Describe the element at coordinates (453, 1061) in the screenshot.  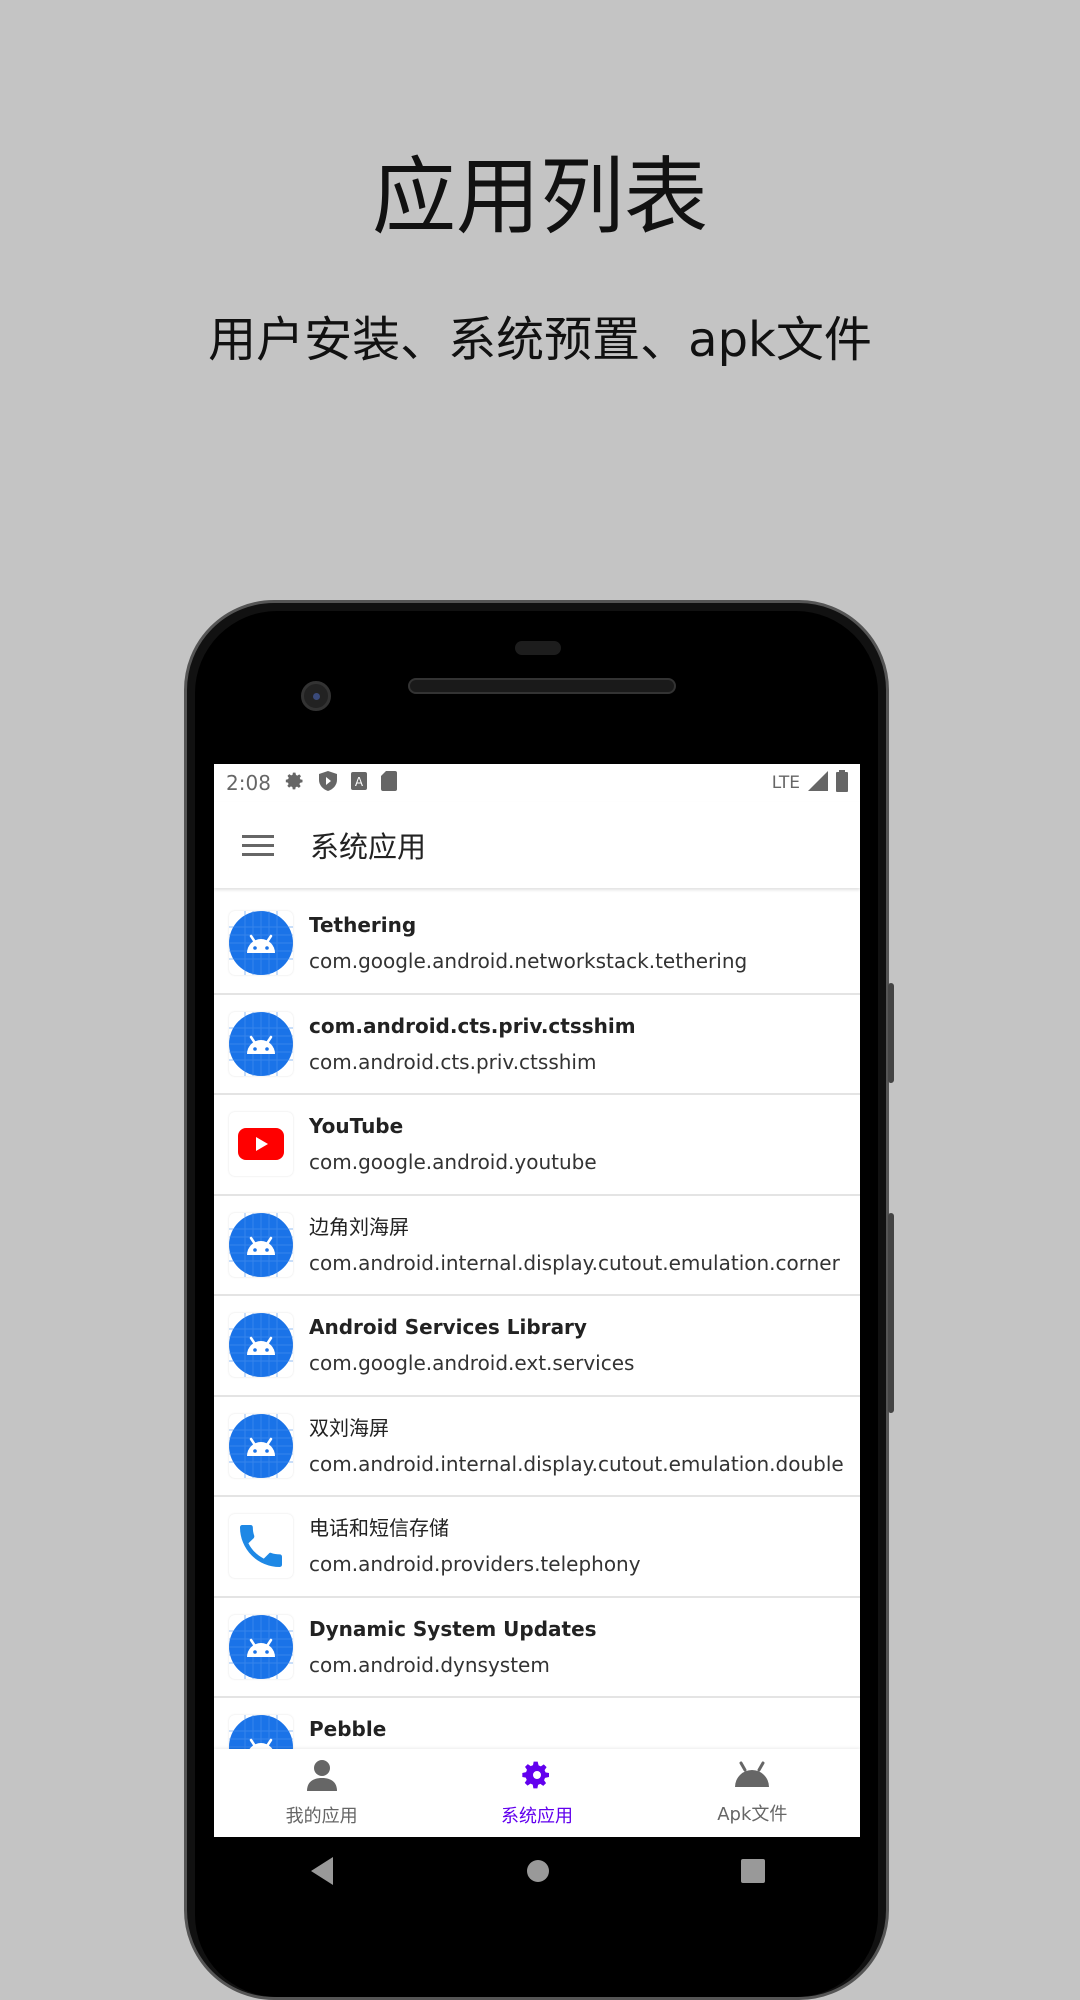
I see `app-package: com.android.cts.priv.ctsshim` at that location.